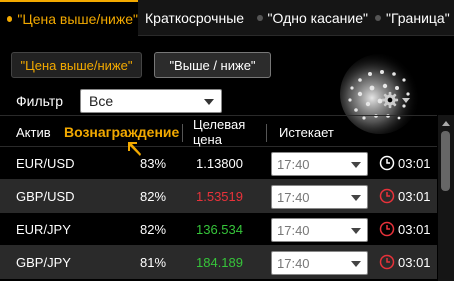 This screenshot has height=281, width=454. What do you see at coordinates (33, 132) in the screenshot?
I see `column-header-asset: Актив` at bounding box center [33, 132].